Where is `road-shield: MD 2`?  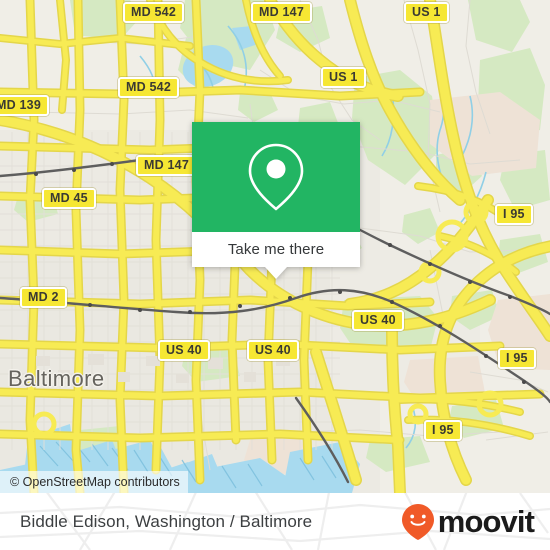 road-shield: MD 2 is located at coordinates (43, 297).